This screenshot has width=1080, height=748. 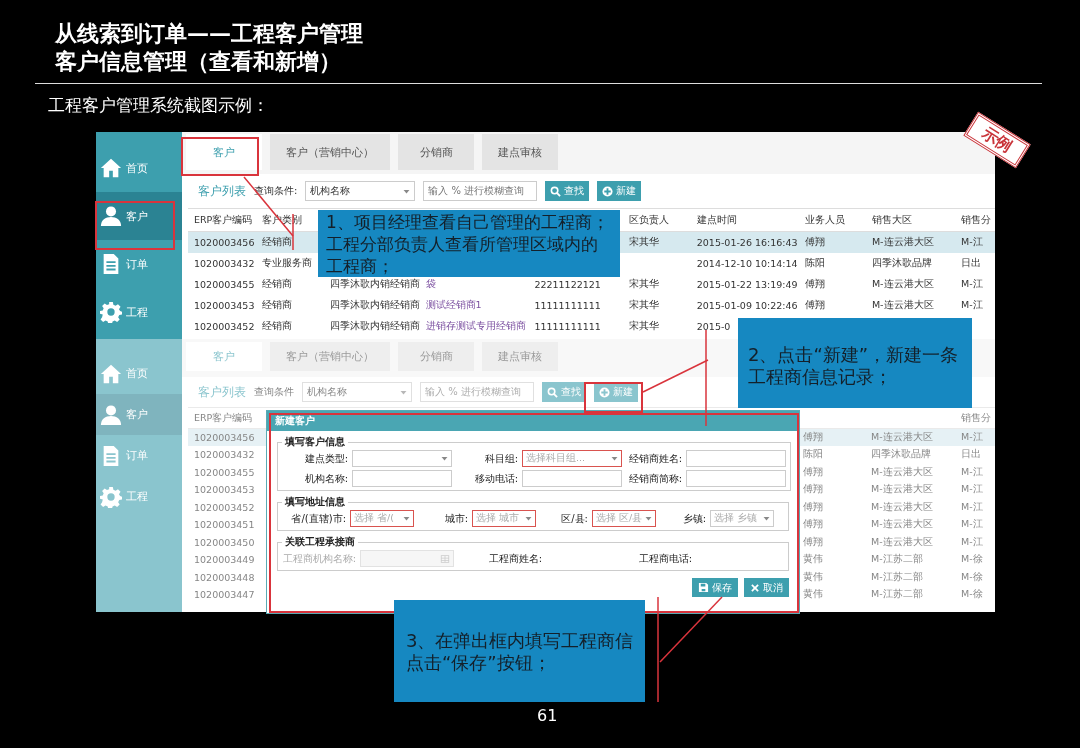 I want to click on table-cell: 1020003432, so click(x=222, y=455).